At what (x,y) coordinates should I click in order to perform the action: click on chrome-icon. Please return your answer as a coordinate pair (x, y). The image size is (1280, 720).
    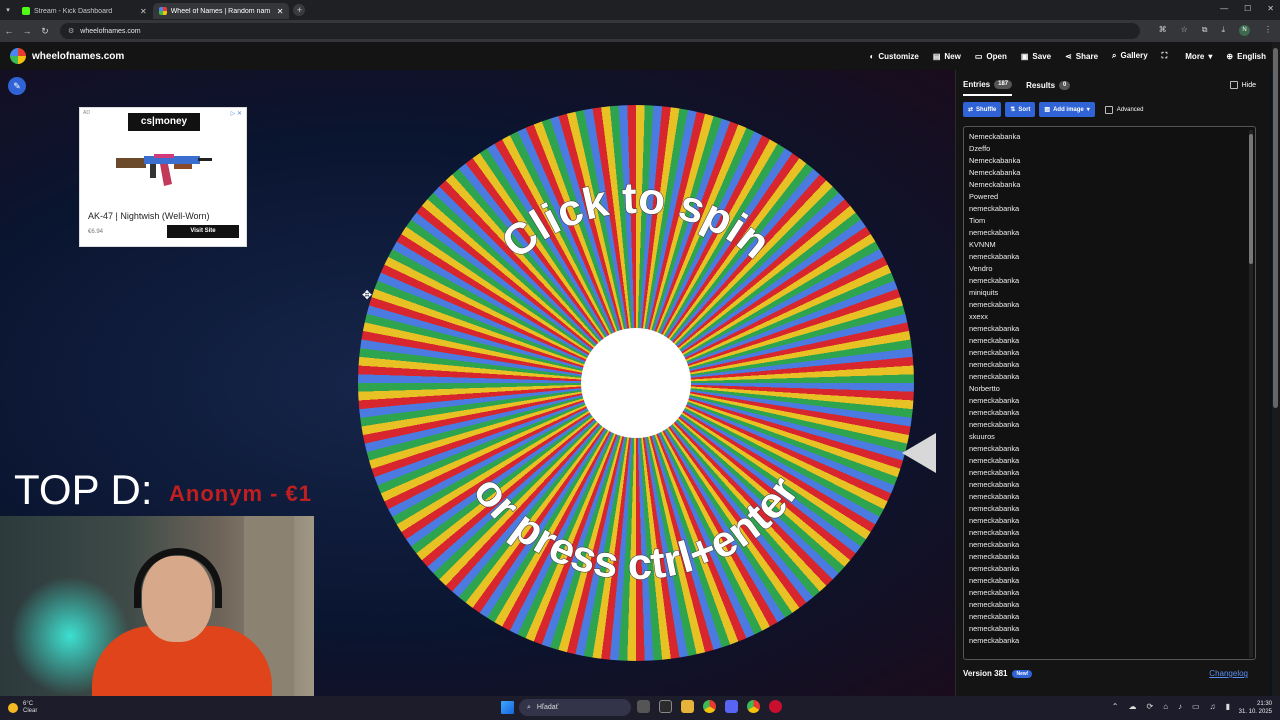
    Looking at the image, I should click on (709, 706).